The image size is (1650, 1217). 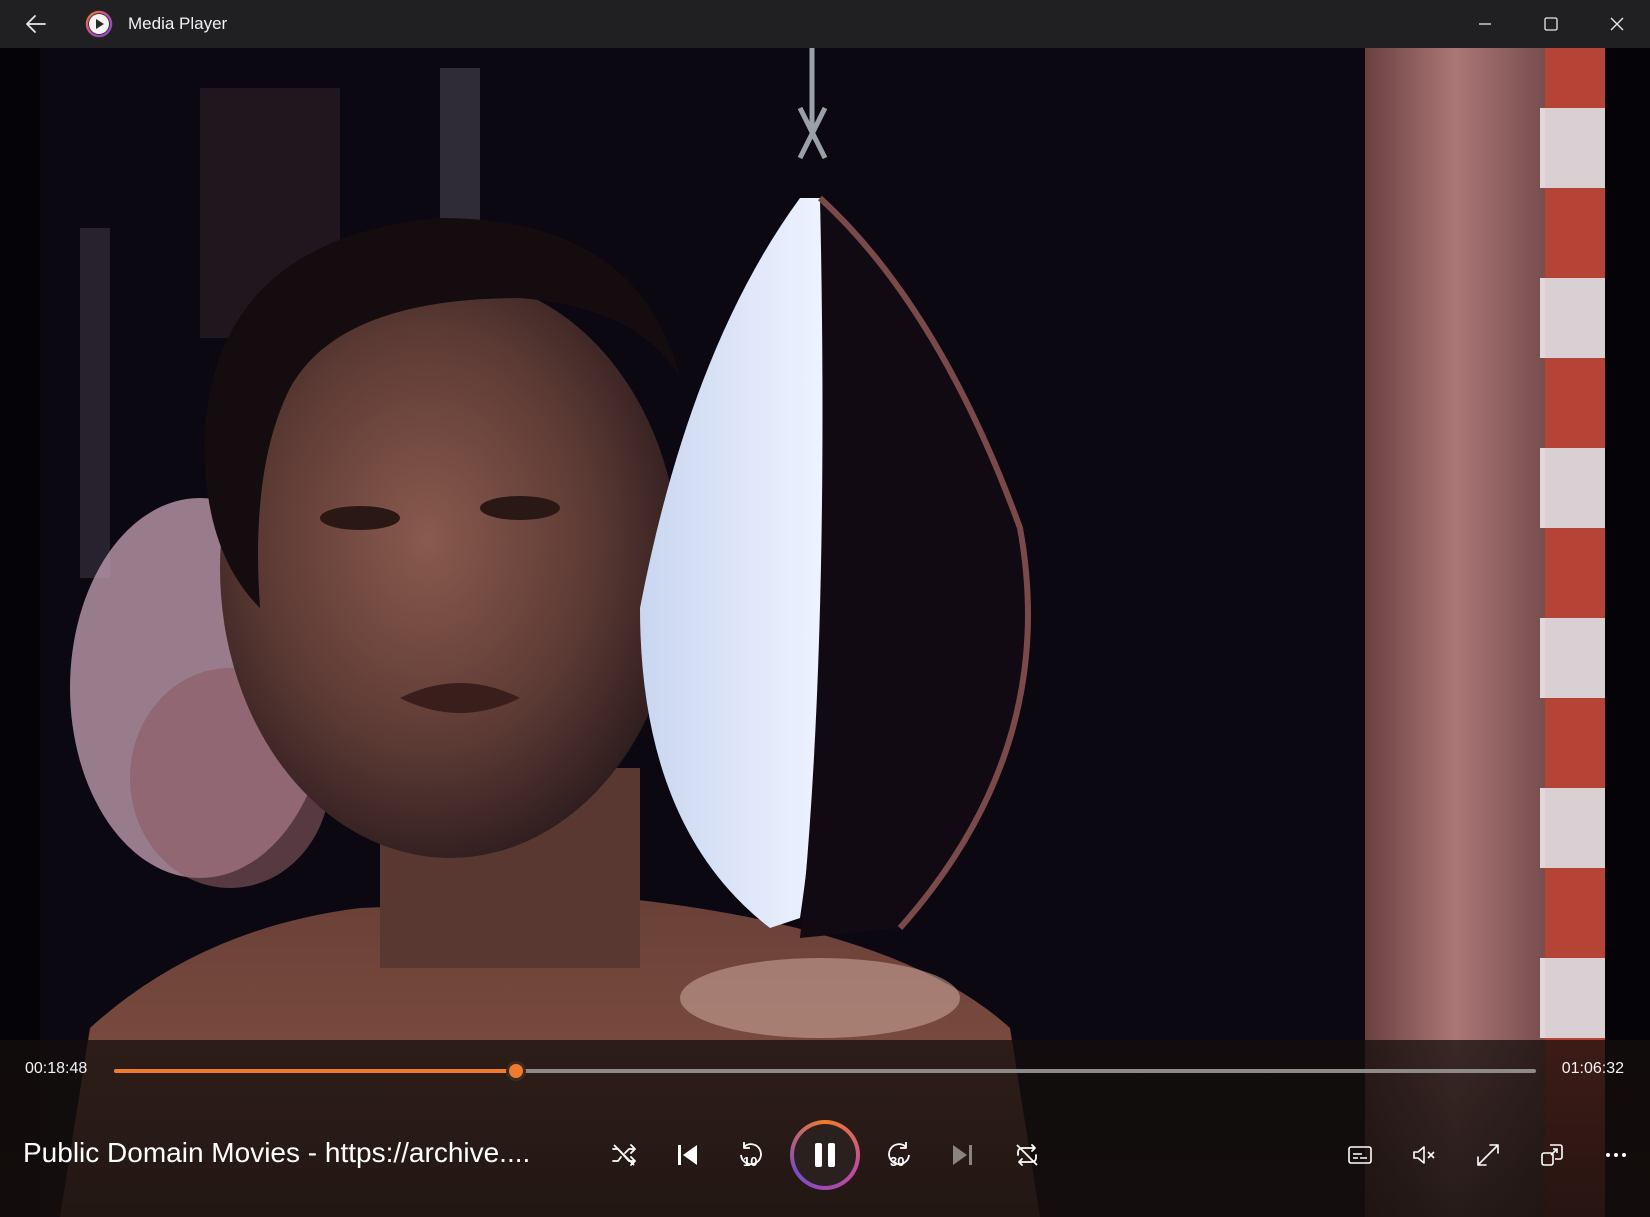 I want to click on close-icon, so click(x=1617, y=24).